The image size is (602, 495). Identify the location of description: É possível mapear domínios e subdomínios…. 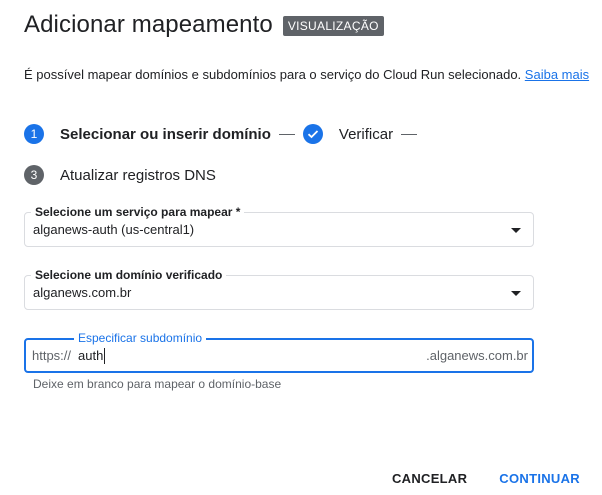
(306, 74).